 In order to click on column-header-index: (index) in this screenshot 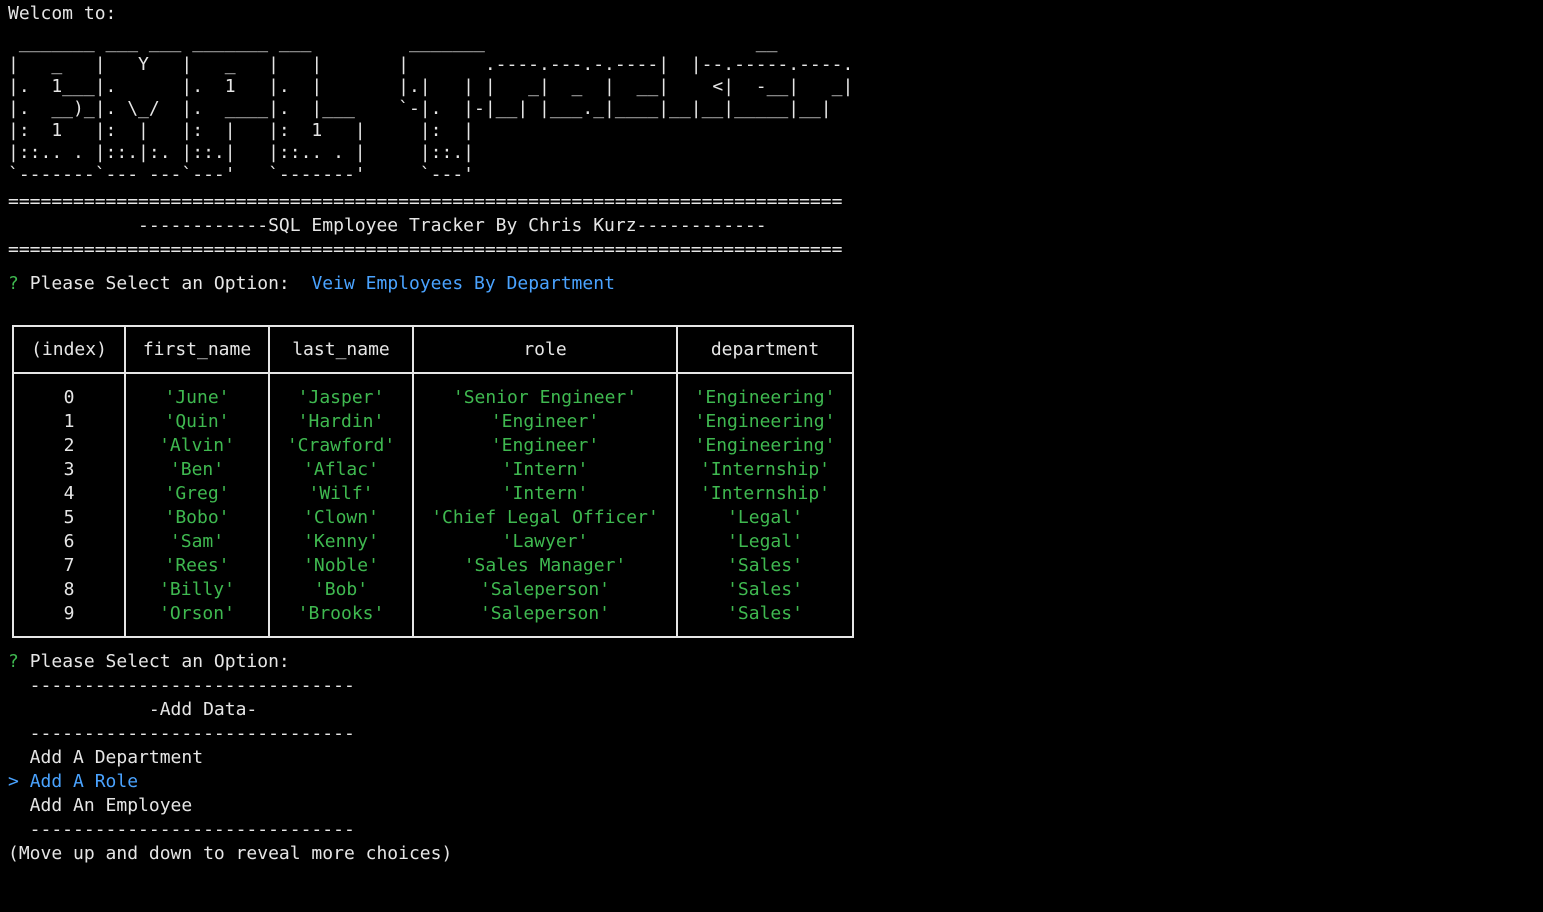, I will do `click(69, 349)`.